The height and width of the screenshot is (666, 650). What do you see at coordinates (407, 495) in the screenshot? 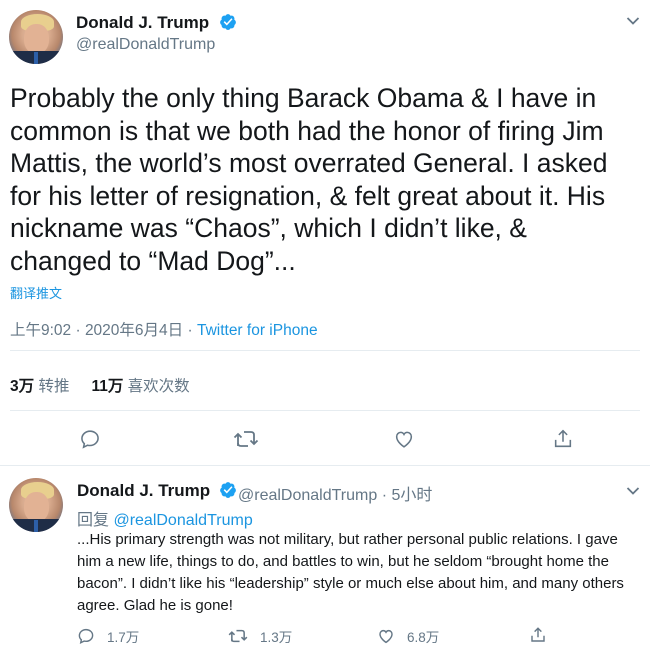
I see `time-ago: · 5小时` at bounding box center [407, 495].